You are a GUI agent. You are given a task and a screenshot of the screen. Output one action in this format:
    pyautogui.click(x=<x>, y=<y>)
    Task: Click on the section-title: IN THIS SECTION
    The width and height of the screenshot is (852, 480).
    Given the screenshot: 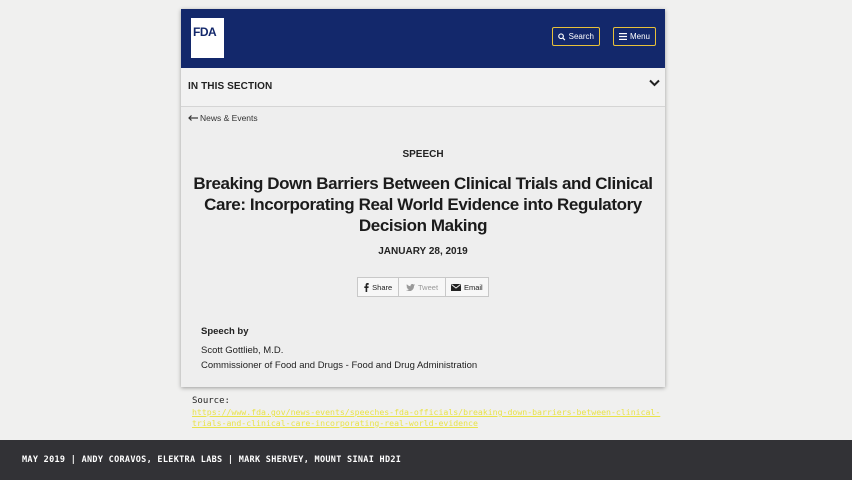 What is the action you would take?
    pyautogui.click(x=230, y=86)
    